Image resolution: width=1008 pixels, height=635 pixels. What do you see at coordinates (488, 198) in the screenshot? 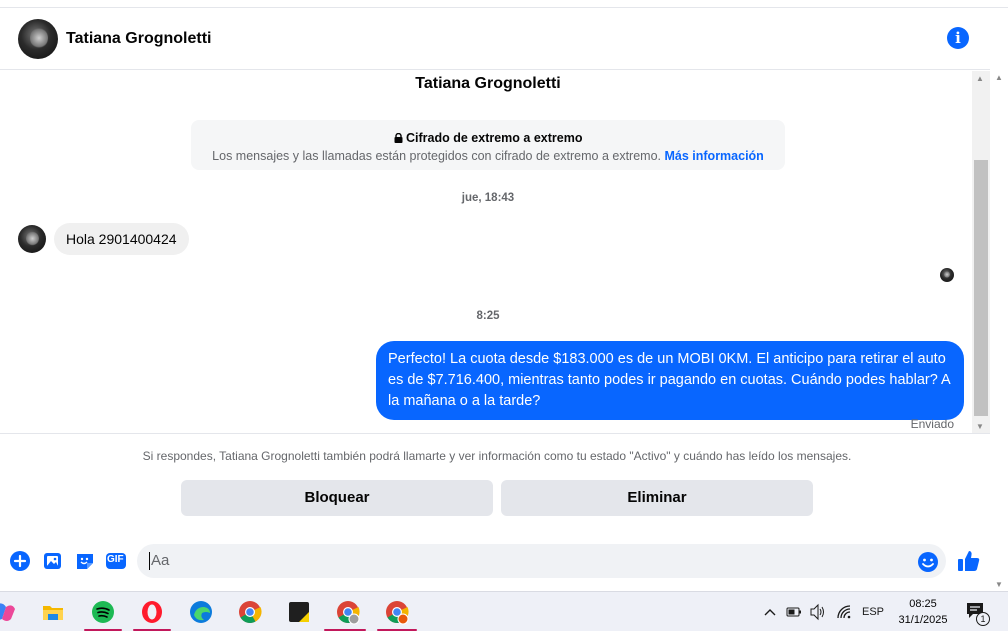
I see `message-timestamp: jue, 18:43` at bounding box center [488, 198].